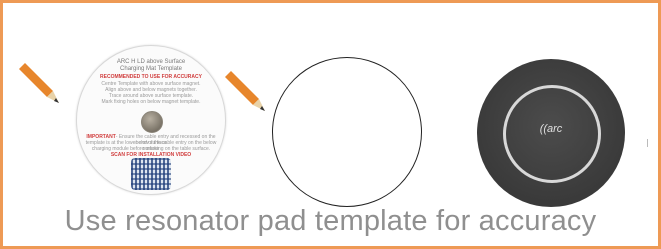 Image resolution: width=661 pixels, height=249 pixels. I want to click on edge-mark, so click(647, 143).